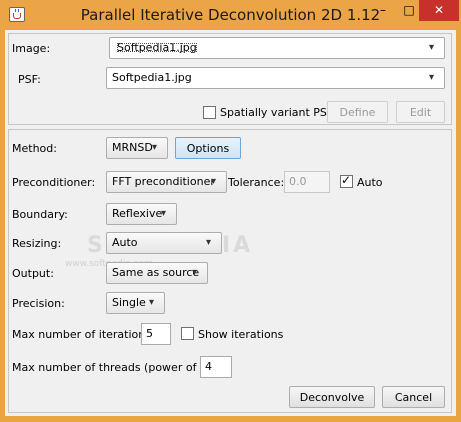 The image size is (461, 422). Describe the element at coordinates (357, 112) in the screenshot. I see `define-button: Define` at that location.